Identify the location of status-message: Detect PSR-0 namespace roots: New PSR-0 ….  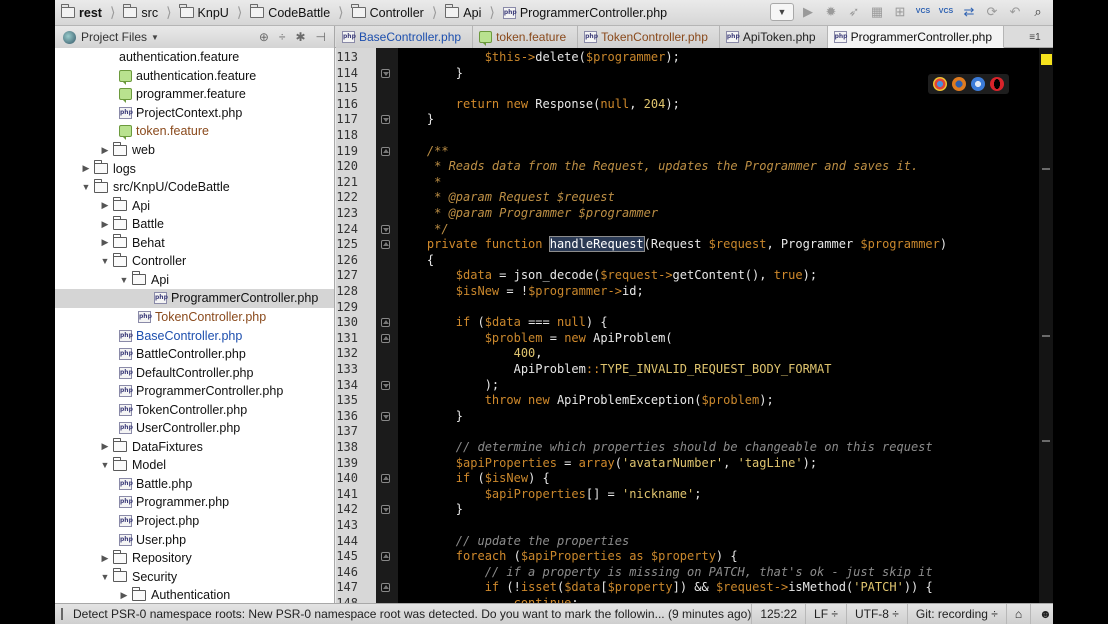
(412, 614).